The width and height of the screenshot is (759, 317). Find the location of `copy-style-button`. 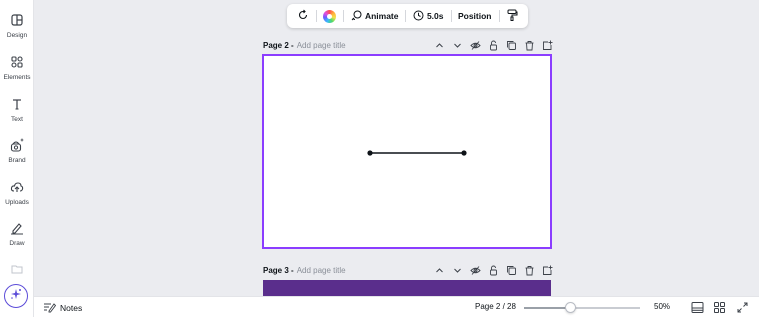

copy-style-button is located at coordinates (512, 16).